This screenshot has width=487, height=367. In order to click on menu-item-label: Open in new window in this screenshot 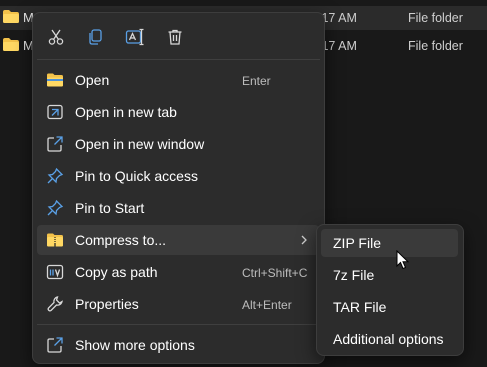, I will do `click(140, 144)`.